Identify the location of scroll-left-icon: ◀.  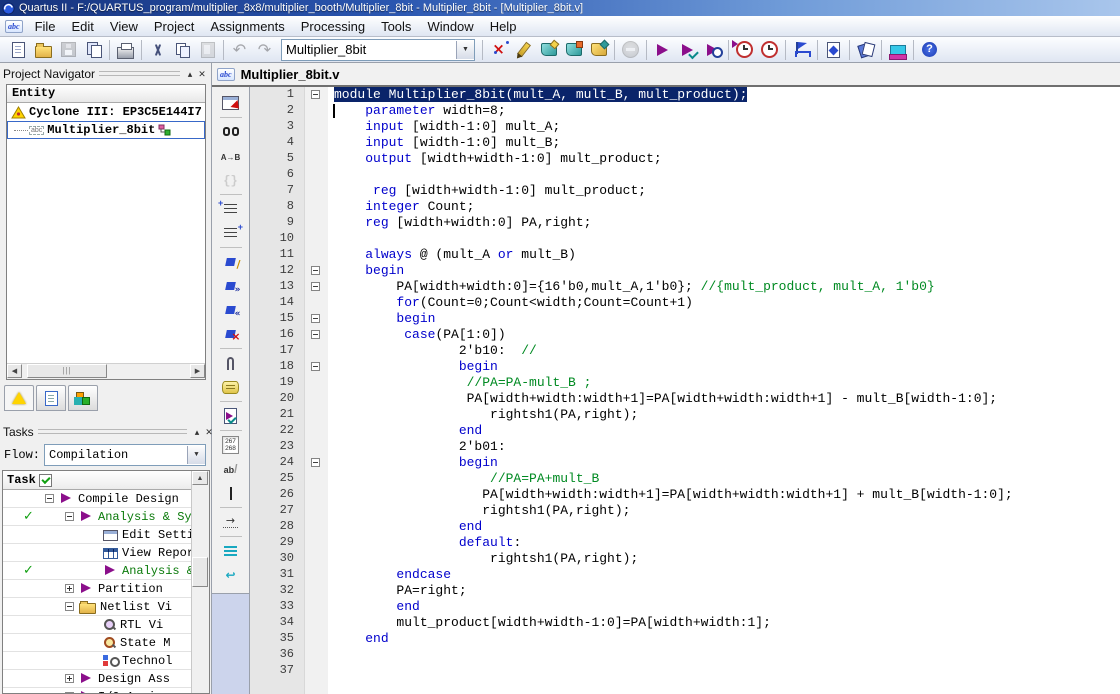
(14, 371).